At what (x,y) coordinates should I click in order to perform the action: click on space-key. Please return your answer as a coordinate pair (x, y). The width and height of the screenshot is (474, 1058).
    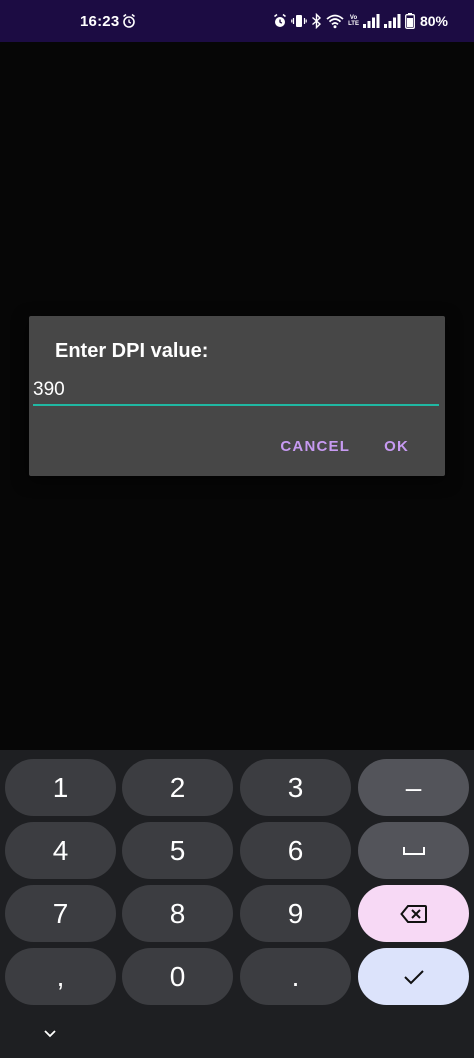
    Looking at the image, I should click on (413, 850).